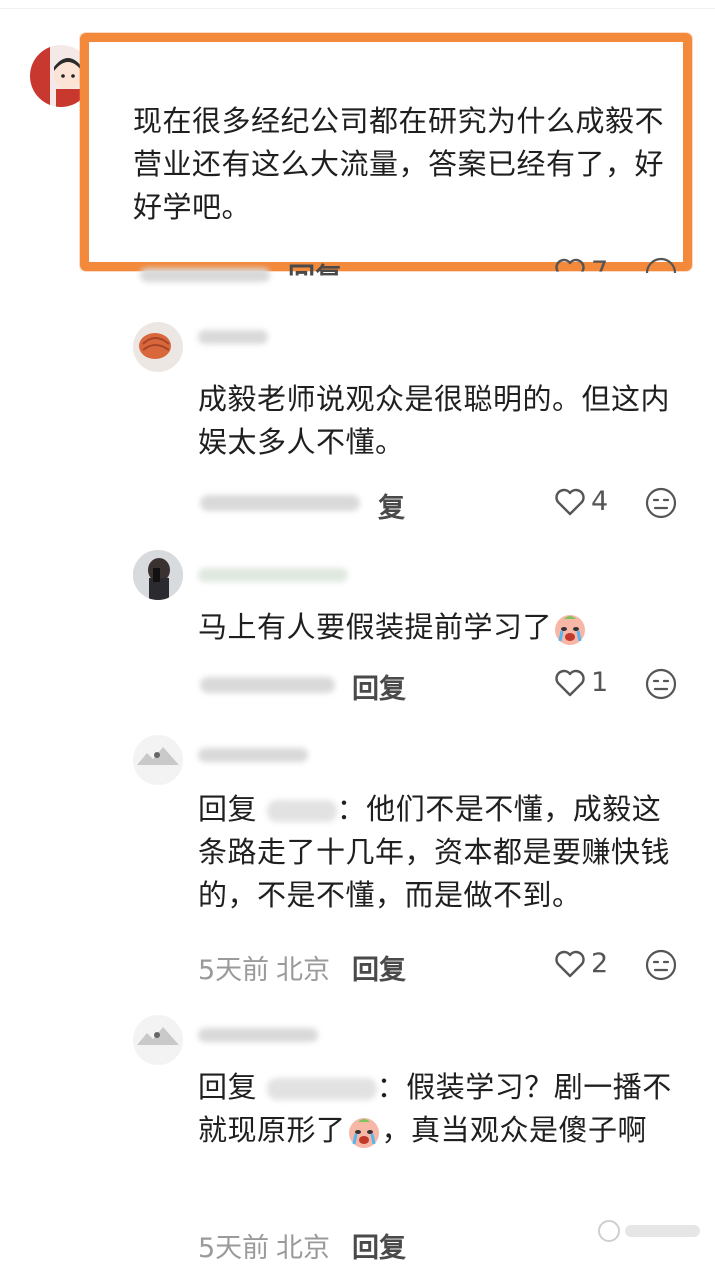 This screenshot has height=1265, width=715. I want to click on like-button: 7, so click(582, 271).